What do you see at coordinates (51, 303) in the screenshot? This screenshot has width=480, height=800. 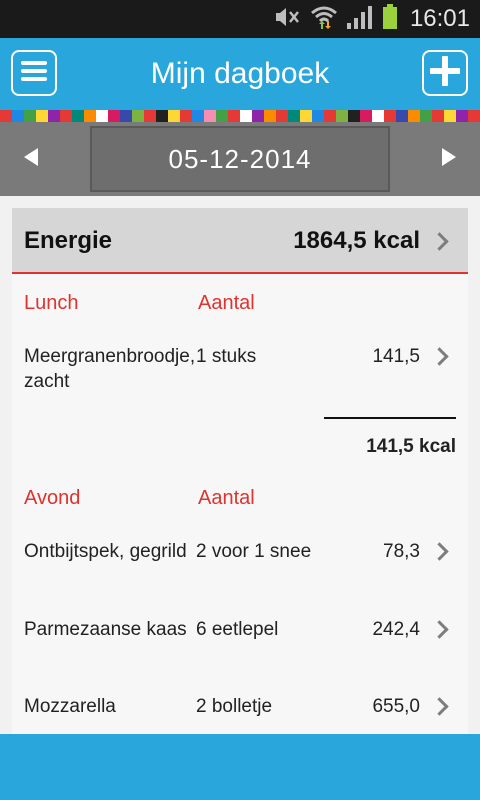 I see `section-name: Lunch` at bounding box center [51, 303].